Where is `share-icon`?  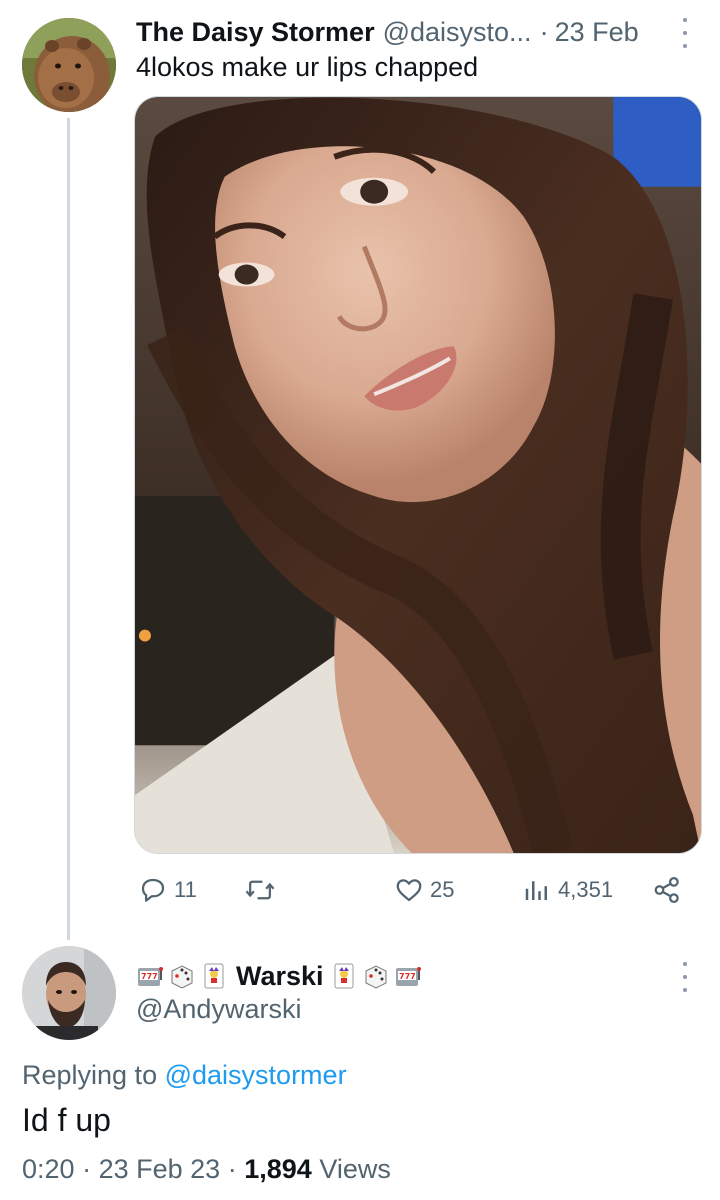
share-icon is located at coordinates (666, 890).